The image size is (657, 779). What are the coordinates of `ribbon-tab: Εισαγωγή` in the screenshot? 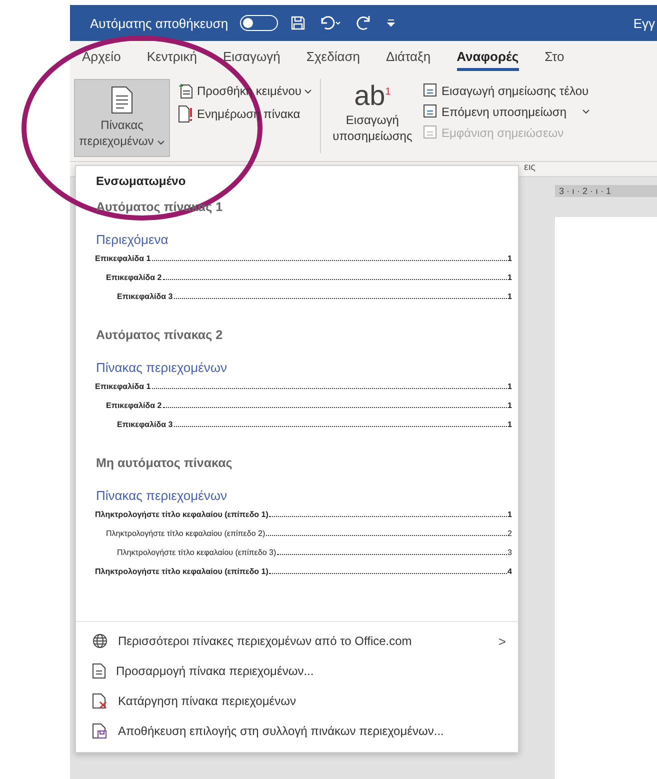 It's located at (251, 58).